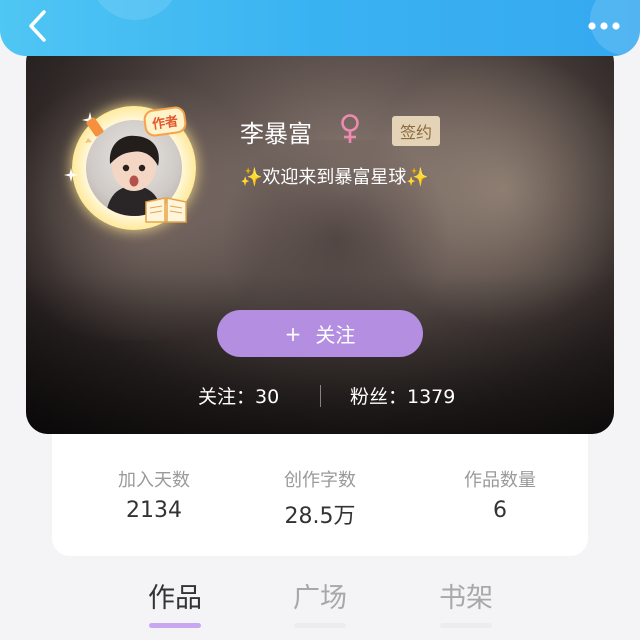 The width and height of the screenshot is (640, 640). I want to click on more-dots-icon, so click(604, 26).